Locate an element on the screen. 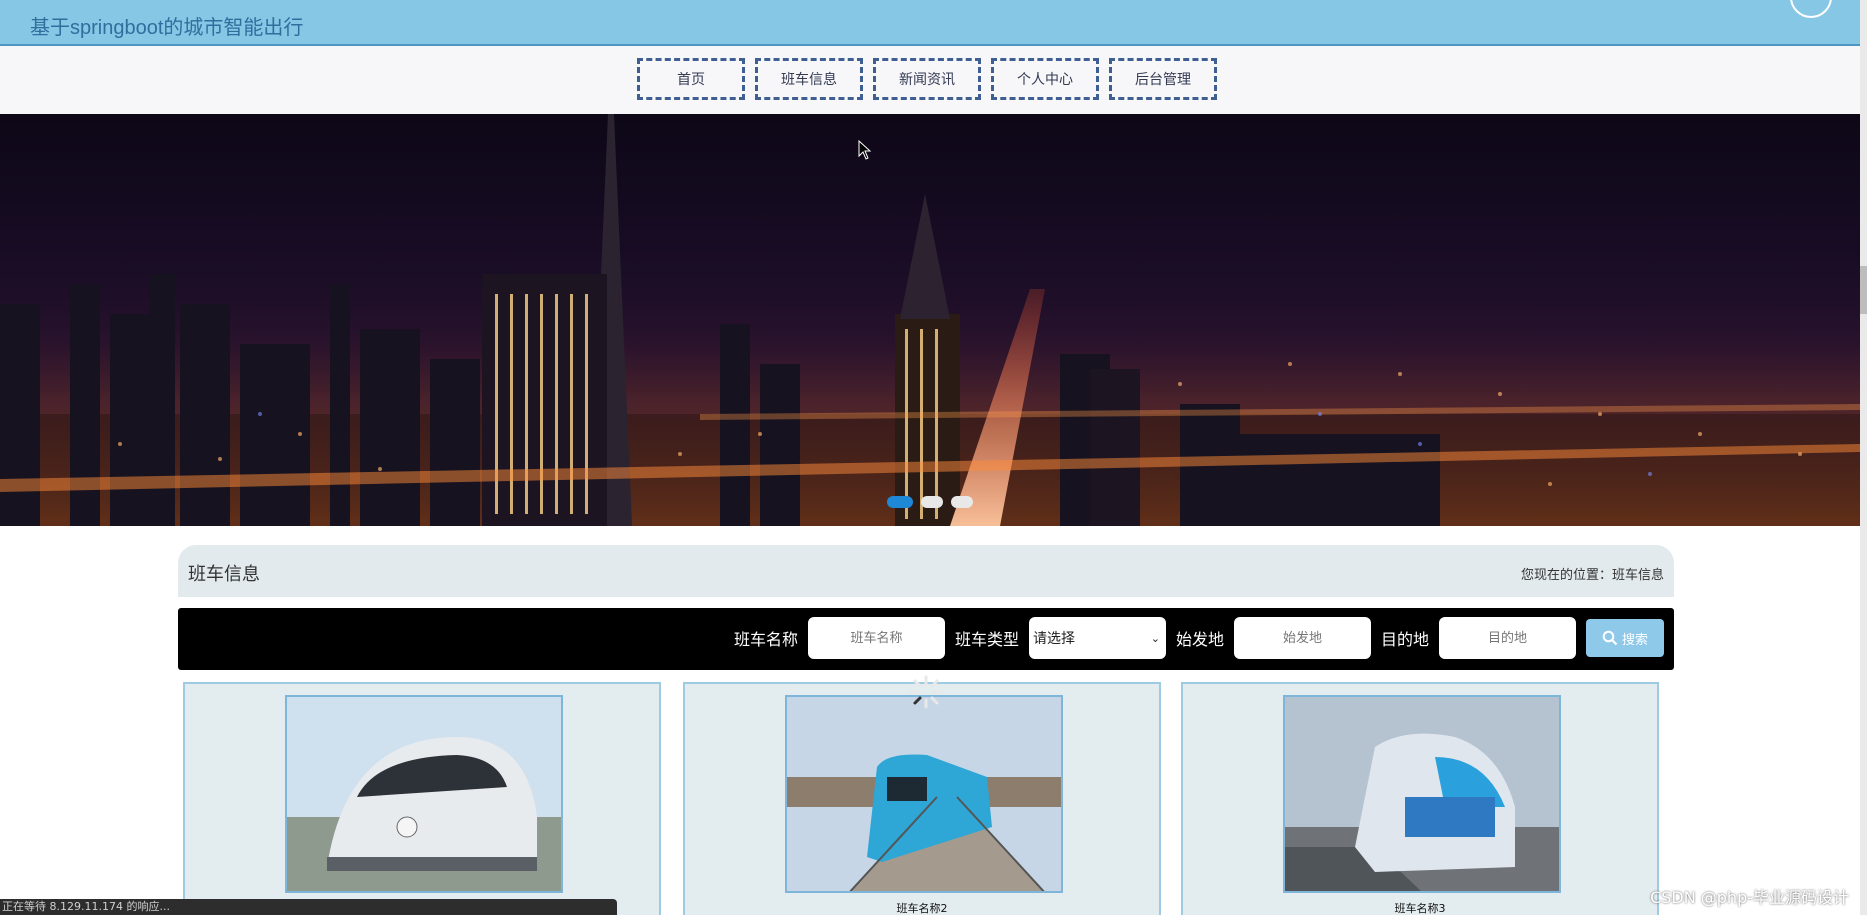  bus-card: 班车名称3 is located at coordinates (1420, 798).